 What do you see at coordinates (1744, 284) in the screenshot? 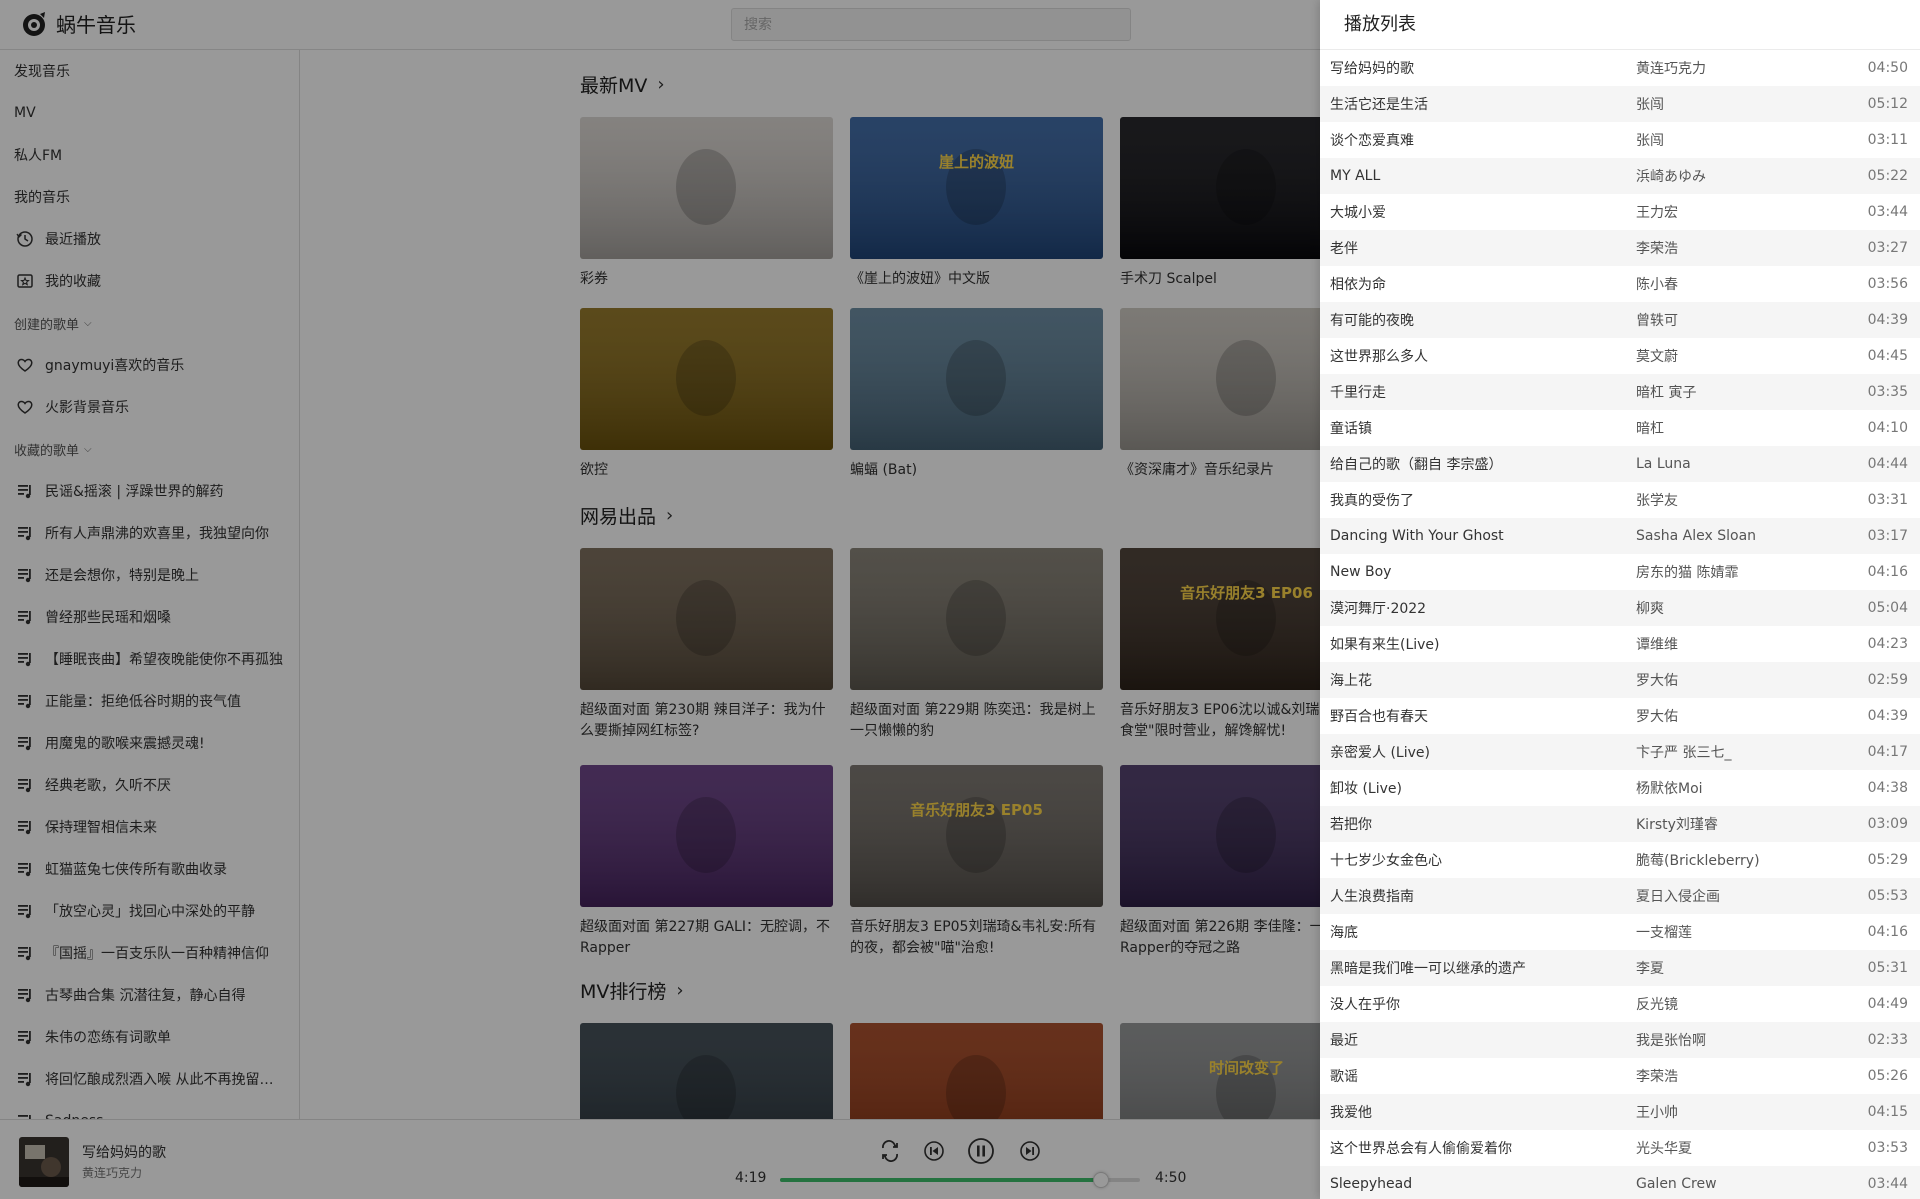
I see `song-artist: 陈小春` at bounding box center [1744, 284].